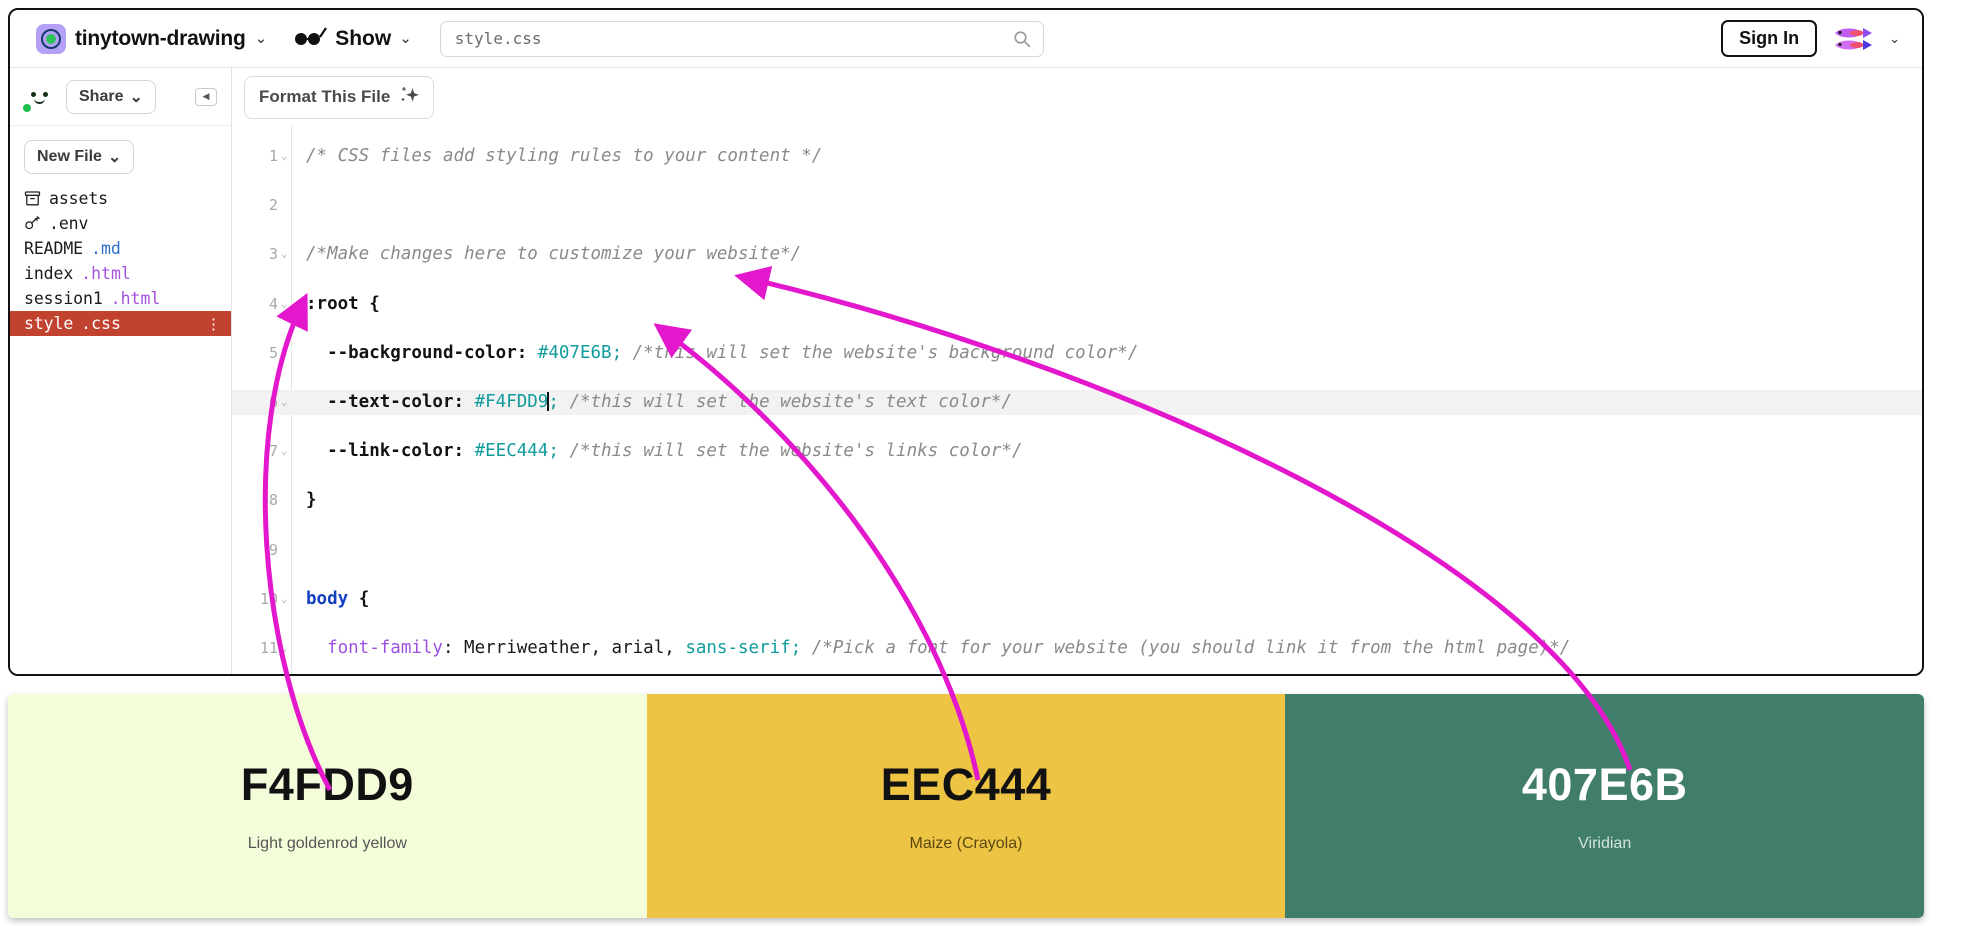 Image resolution: width=1966 pixels, height=926 pixels. What do you see at coordinates (385, 647) in the screenshot?
I see `code-property: font-family` at bounding box center [385, 647].